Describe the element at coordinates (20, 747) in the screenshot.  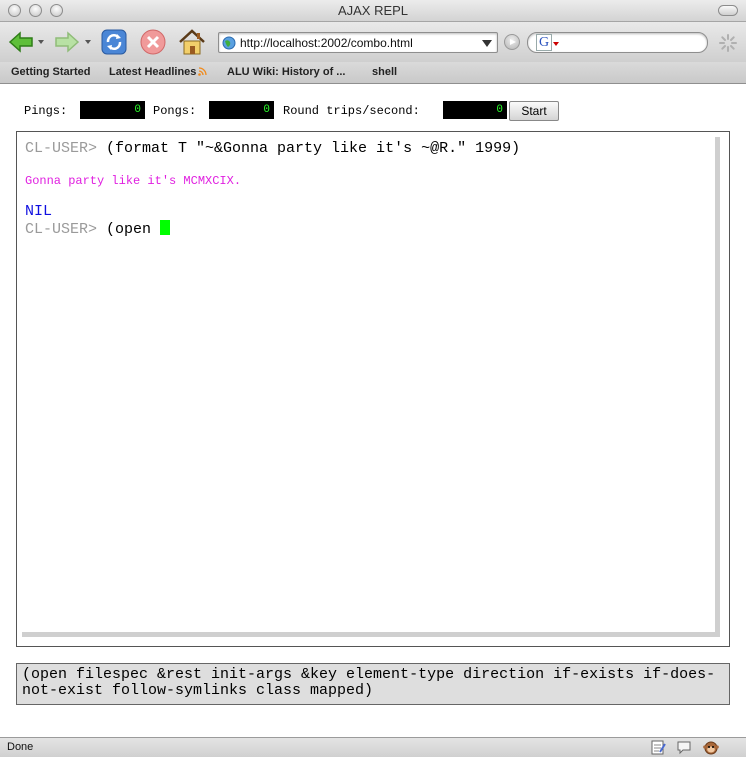
I see `status-text: Done` at that location.